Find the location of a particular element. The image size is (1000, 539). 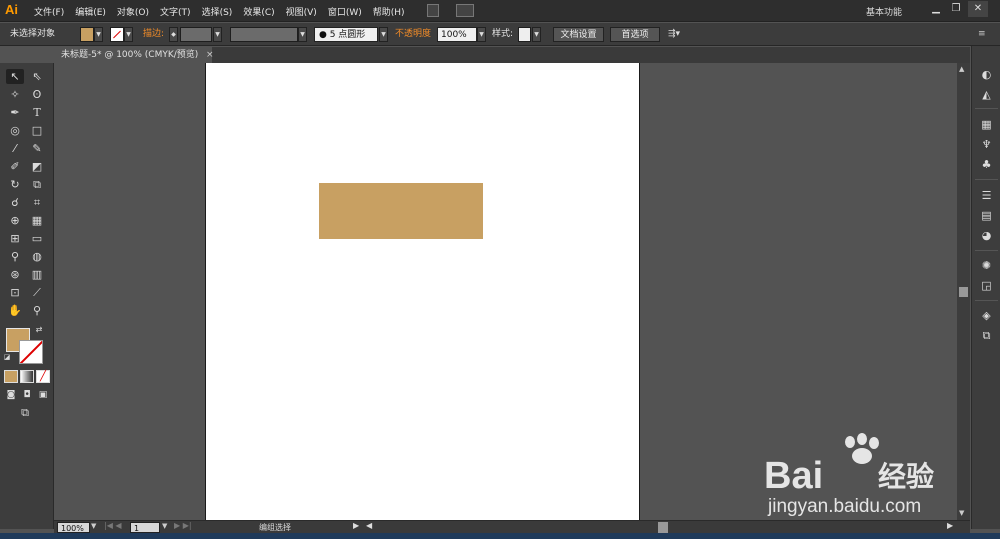

opacity-label: 不透明度 is located at coordinates (413, 34).